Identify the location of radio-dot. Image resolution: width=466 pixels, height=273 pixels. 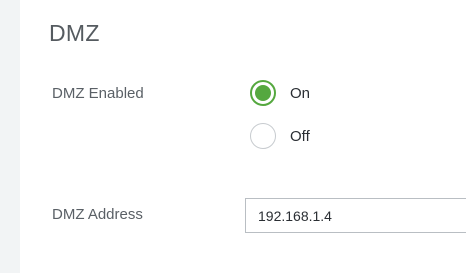
(263, 93).